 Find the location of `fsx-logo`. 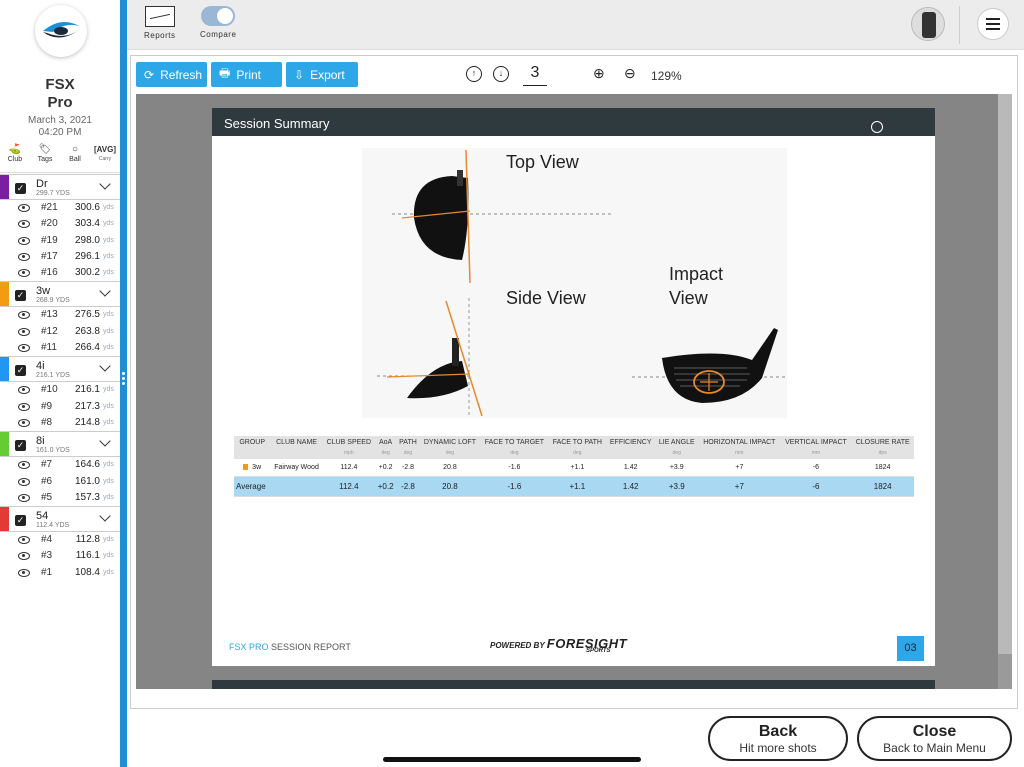

fsx-logo is located at coordinates (61, 31).